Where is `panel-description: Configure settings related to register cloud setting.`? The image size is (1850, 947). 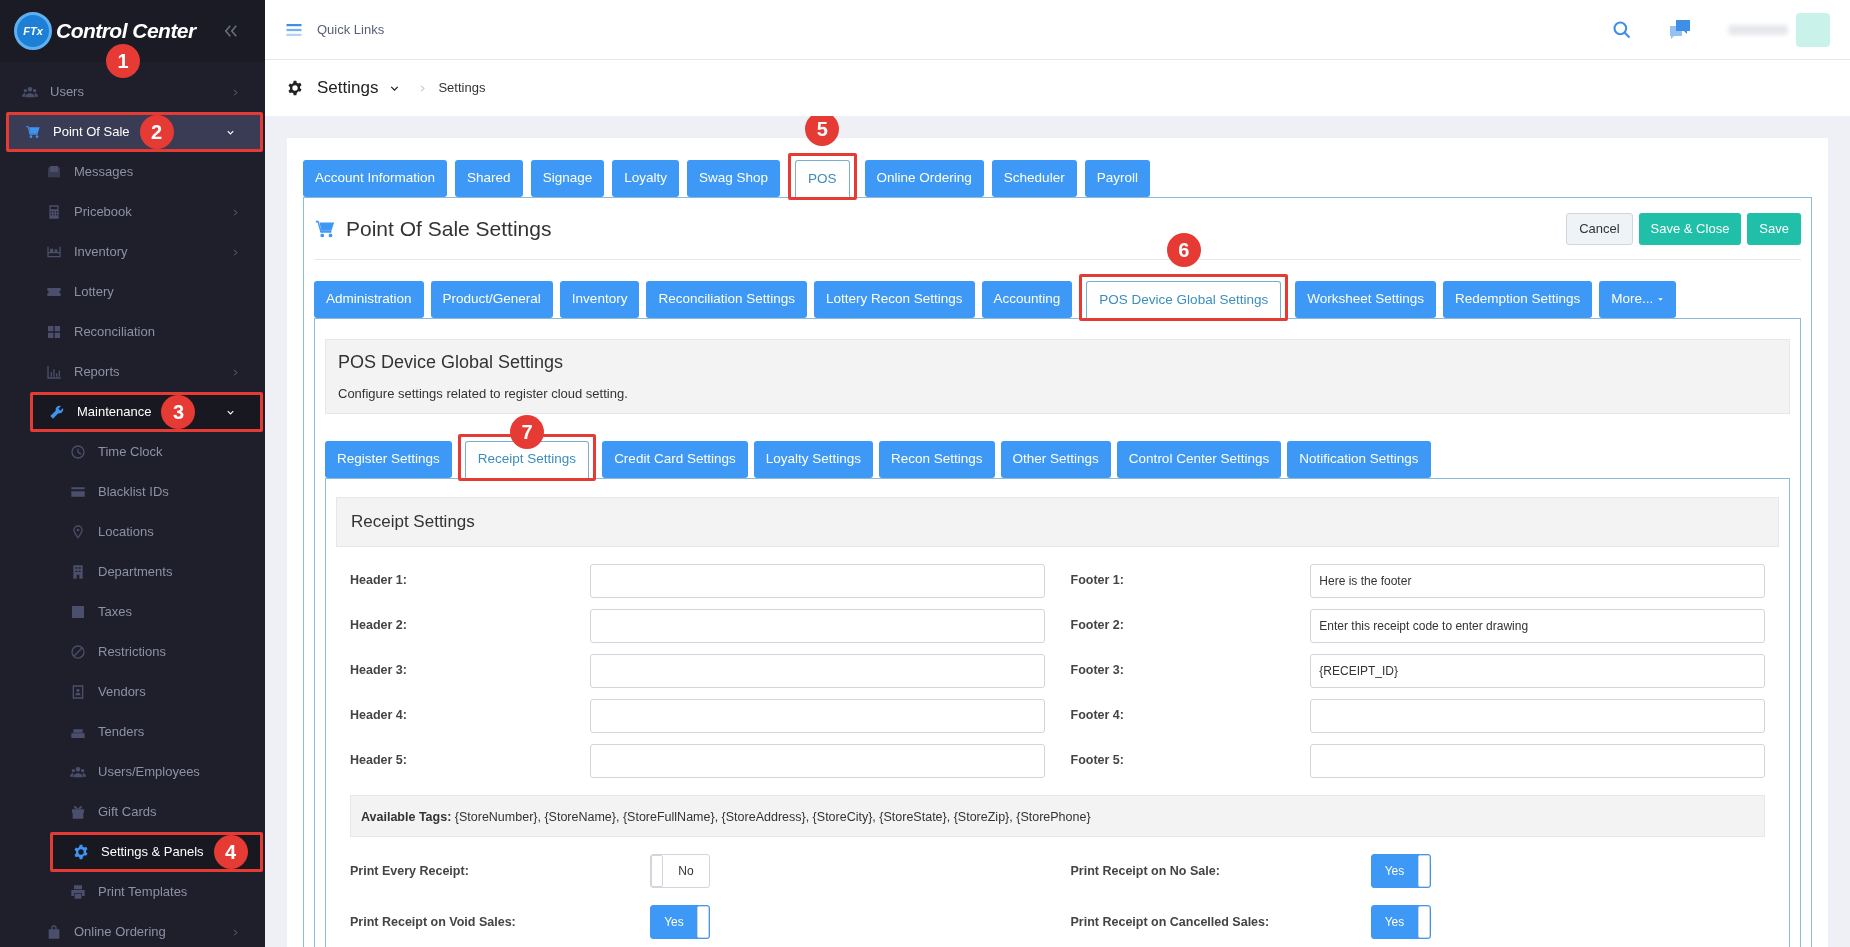
panel-description: Configure settings related to register cloud setting. is located at coordinates (483, 394).